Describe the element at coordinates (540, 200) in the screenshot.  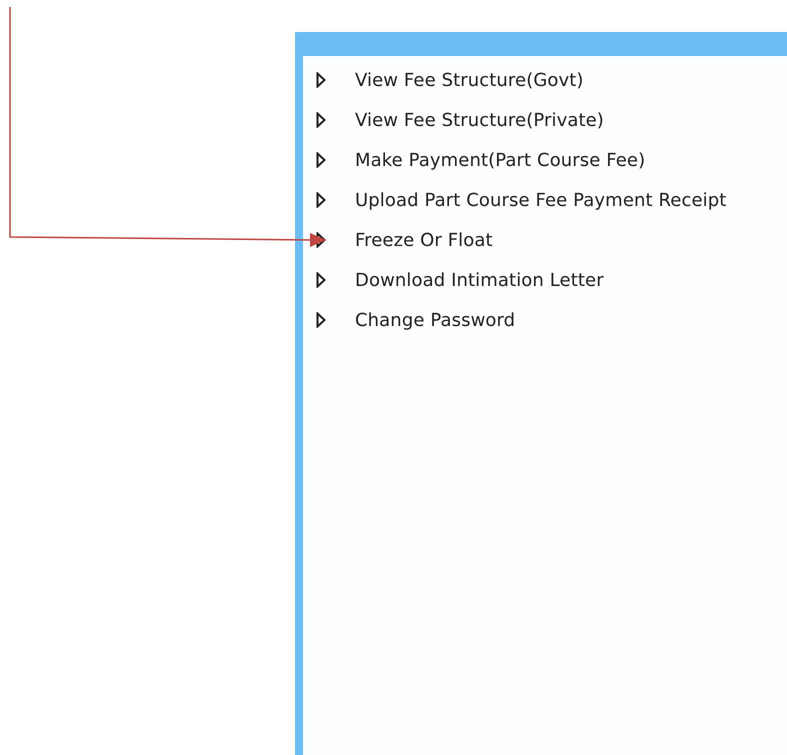
I see `menu-link: Upload Part Course Fee Payment Receipt` at that location.